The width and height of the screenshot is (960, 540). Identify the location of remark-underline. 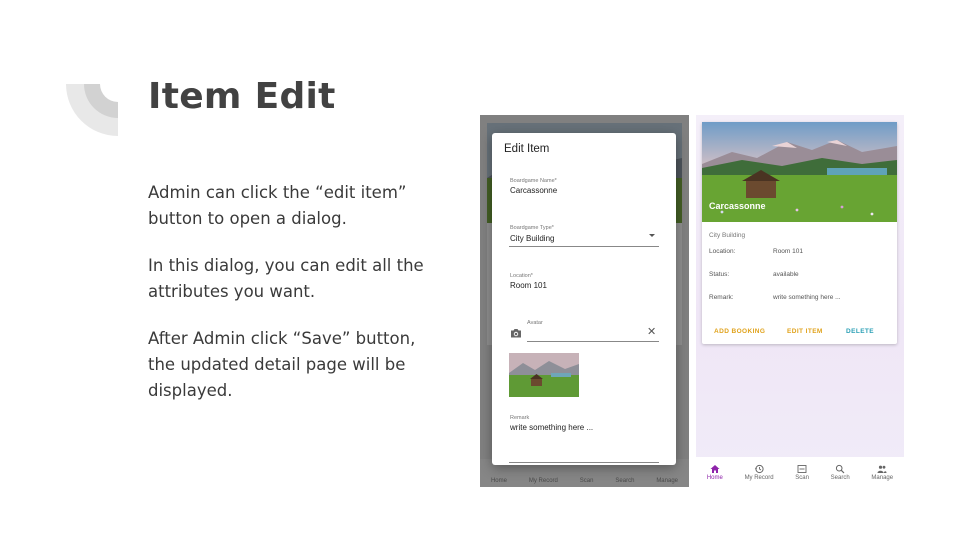
(584, 462).